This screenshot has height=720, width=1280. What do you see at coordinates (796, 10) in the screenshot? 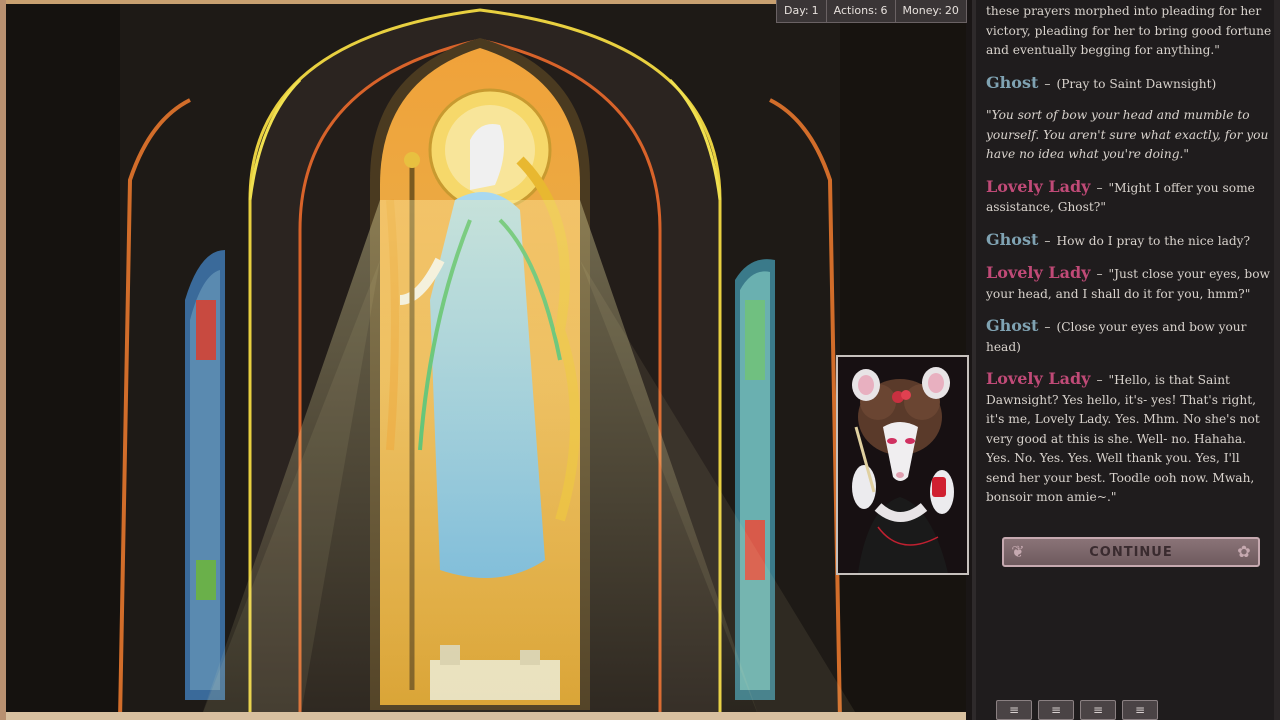
I see `stat-day-label: Day:` at bounding box center [796, 10].